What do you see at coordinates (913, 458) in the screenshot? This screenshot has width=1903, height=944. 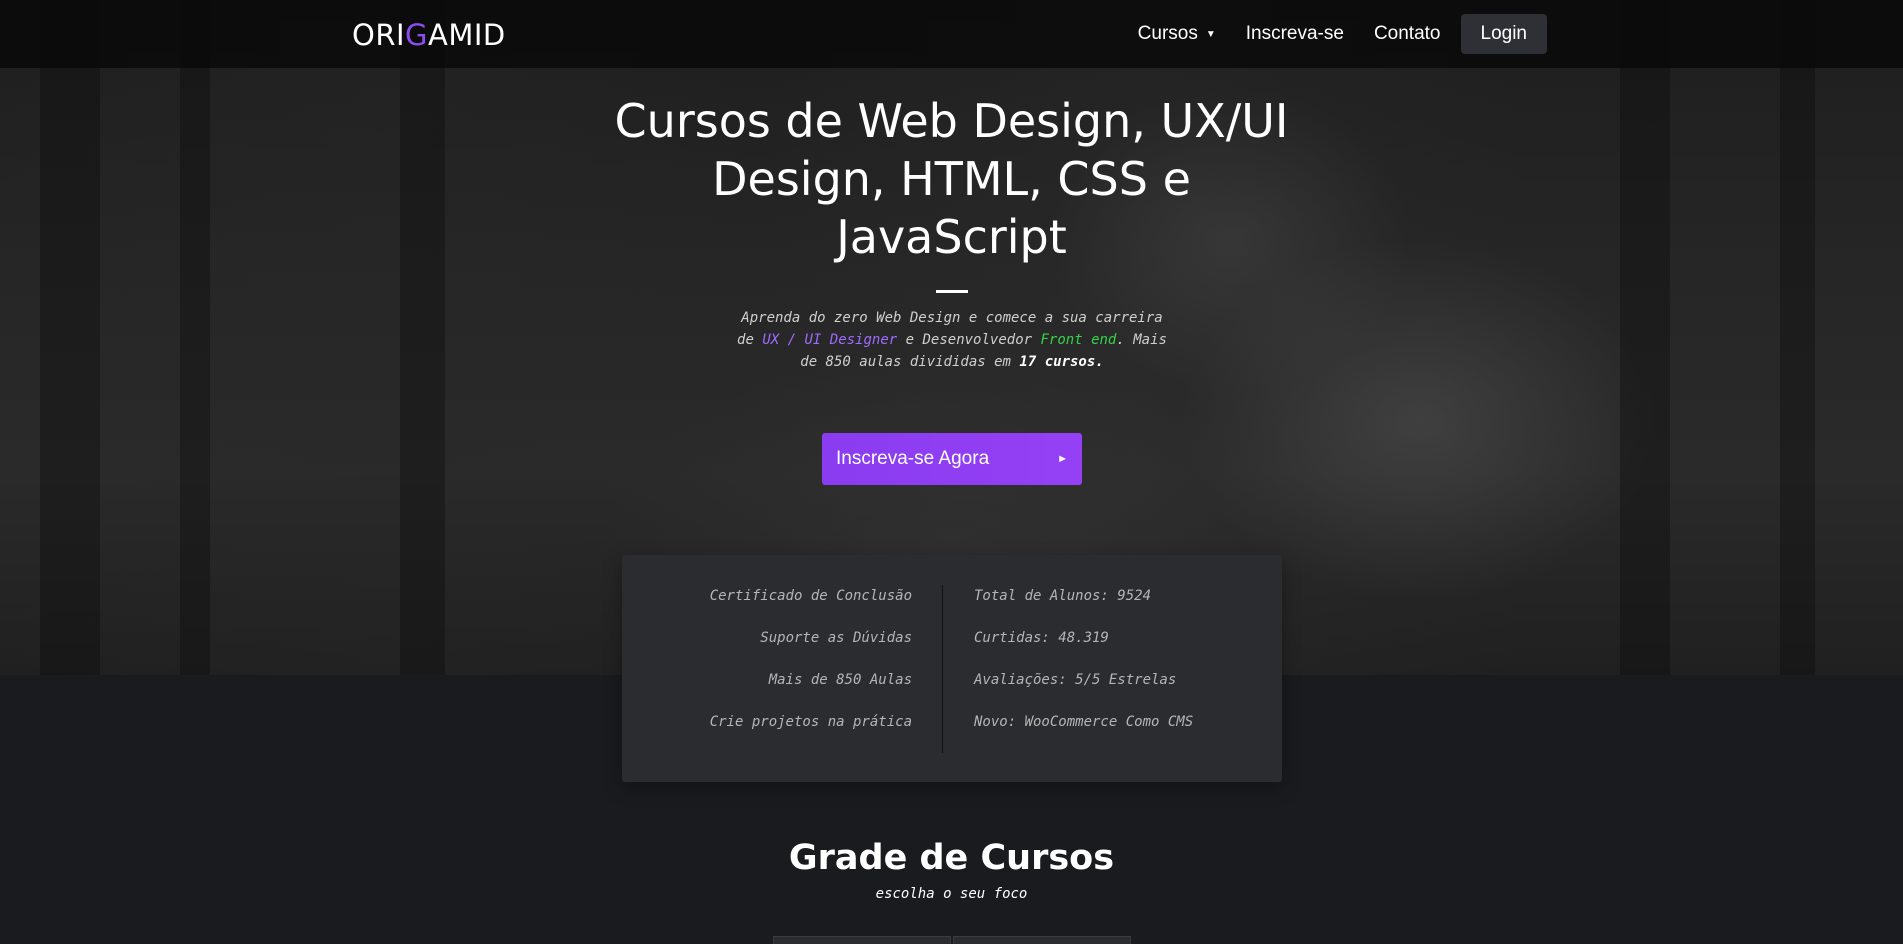 I see `cta-label: Inscreva-se Agora` at bounding box center [913, 458].